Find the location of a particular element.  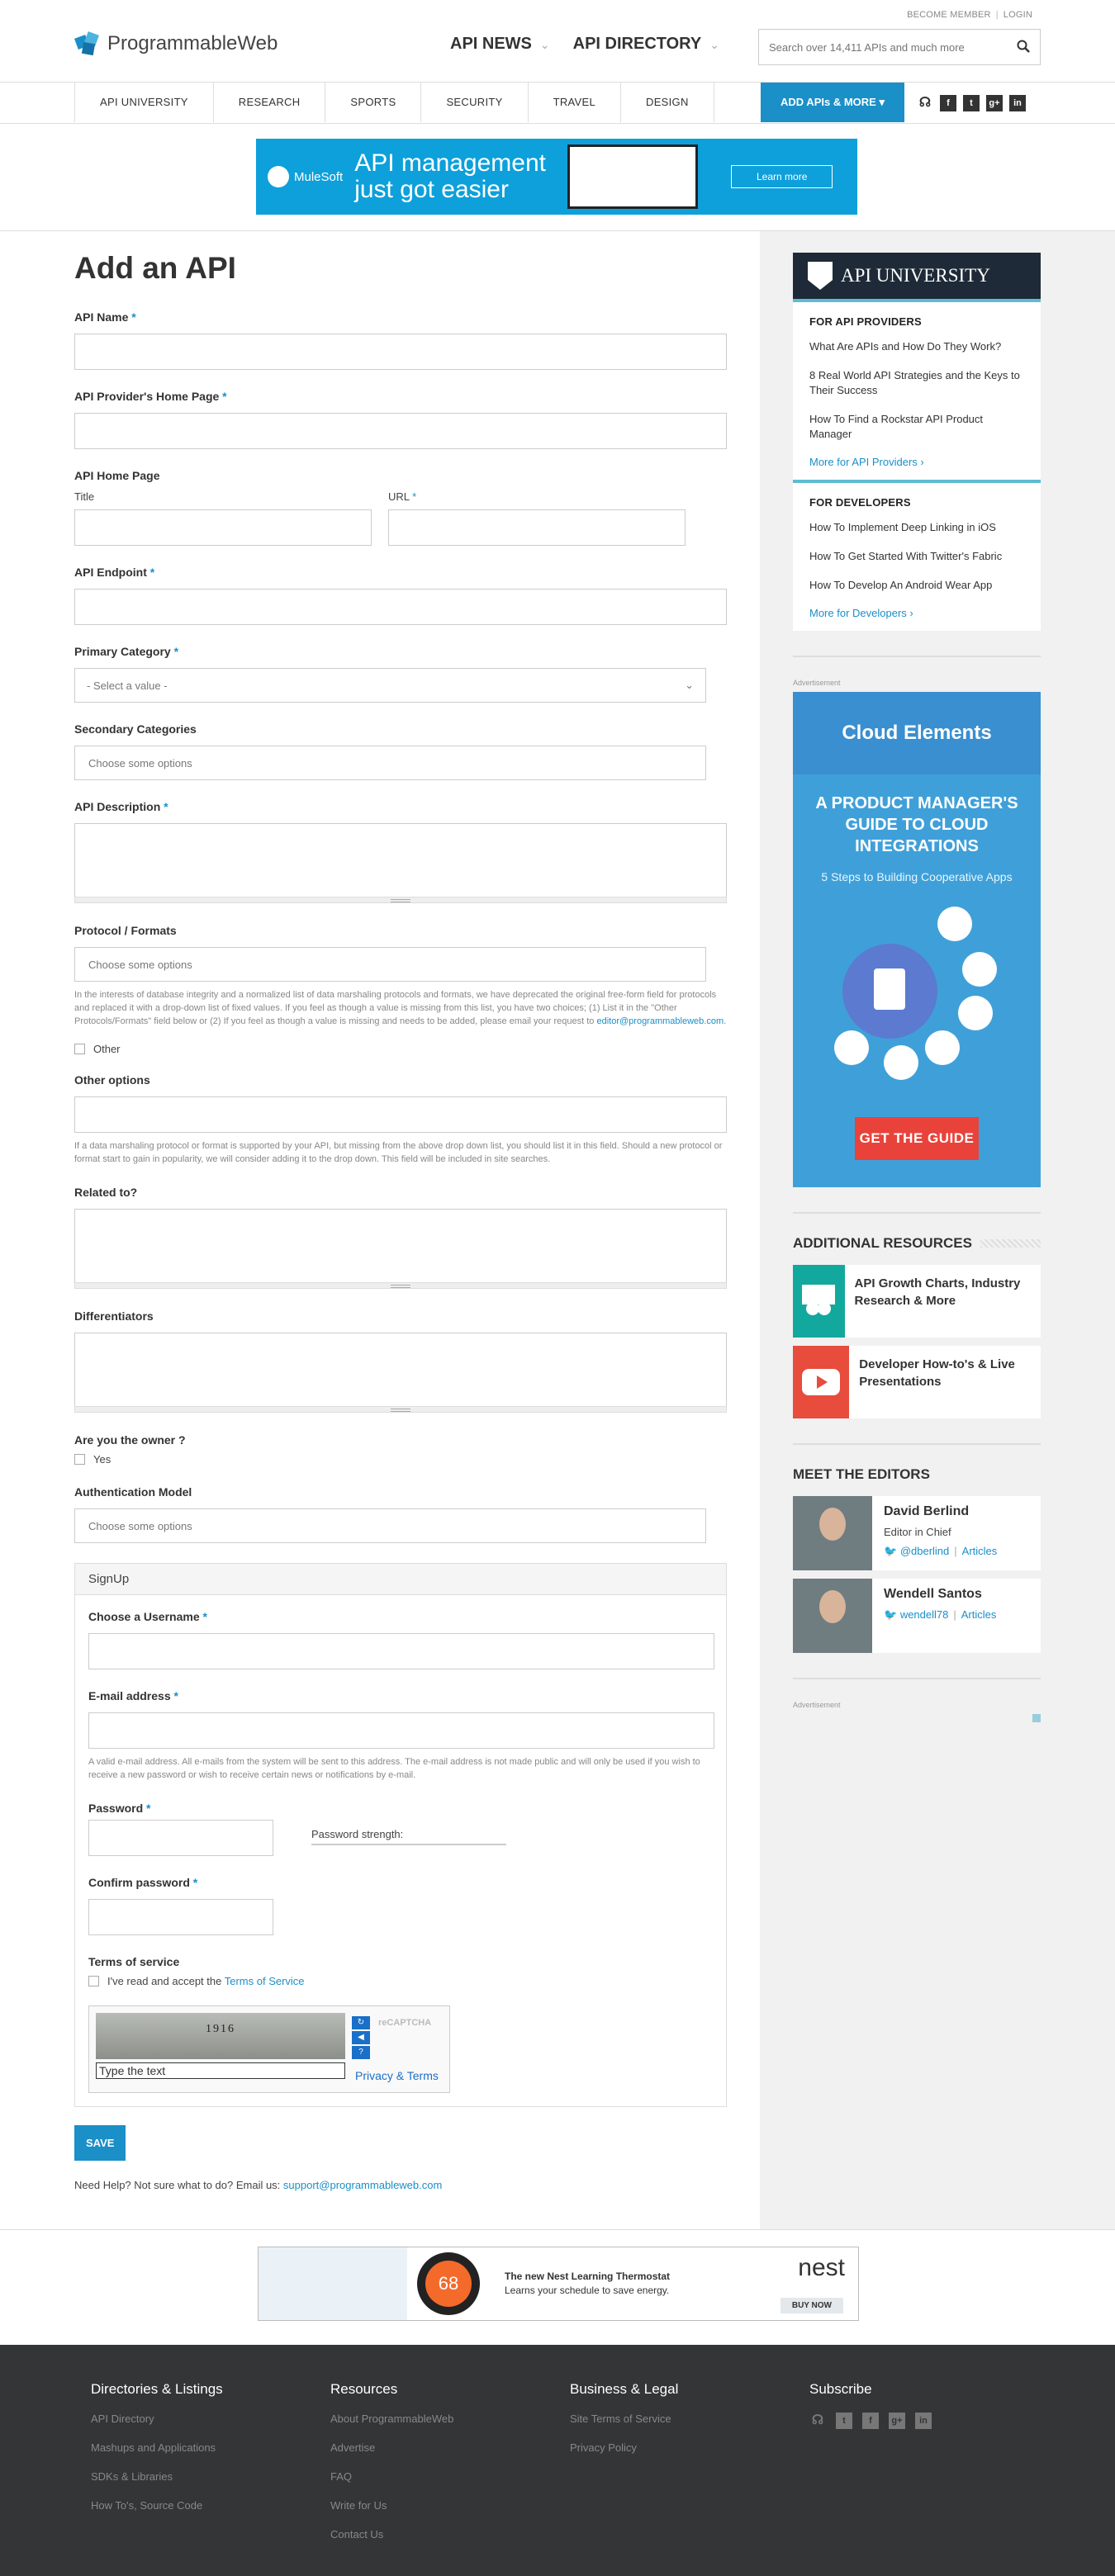

ad-learn-more-button: Learn more is located at coordinates (782, 176).